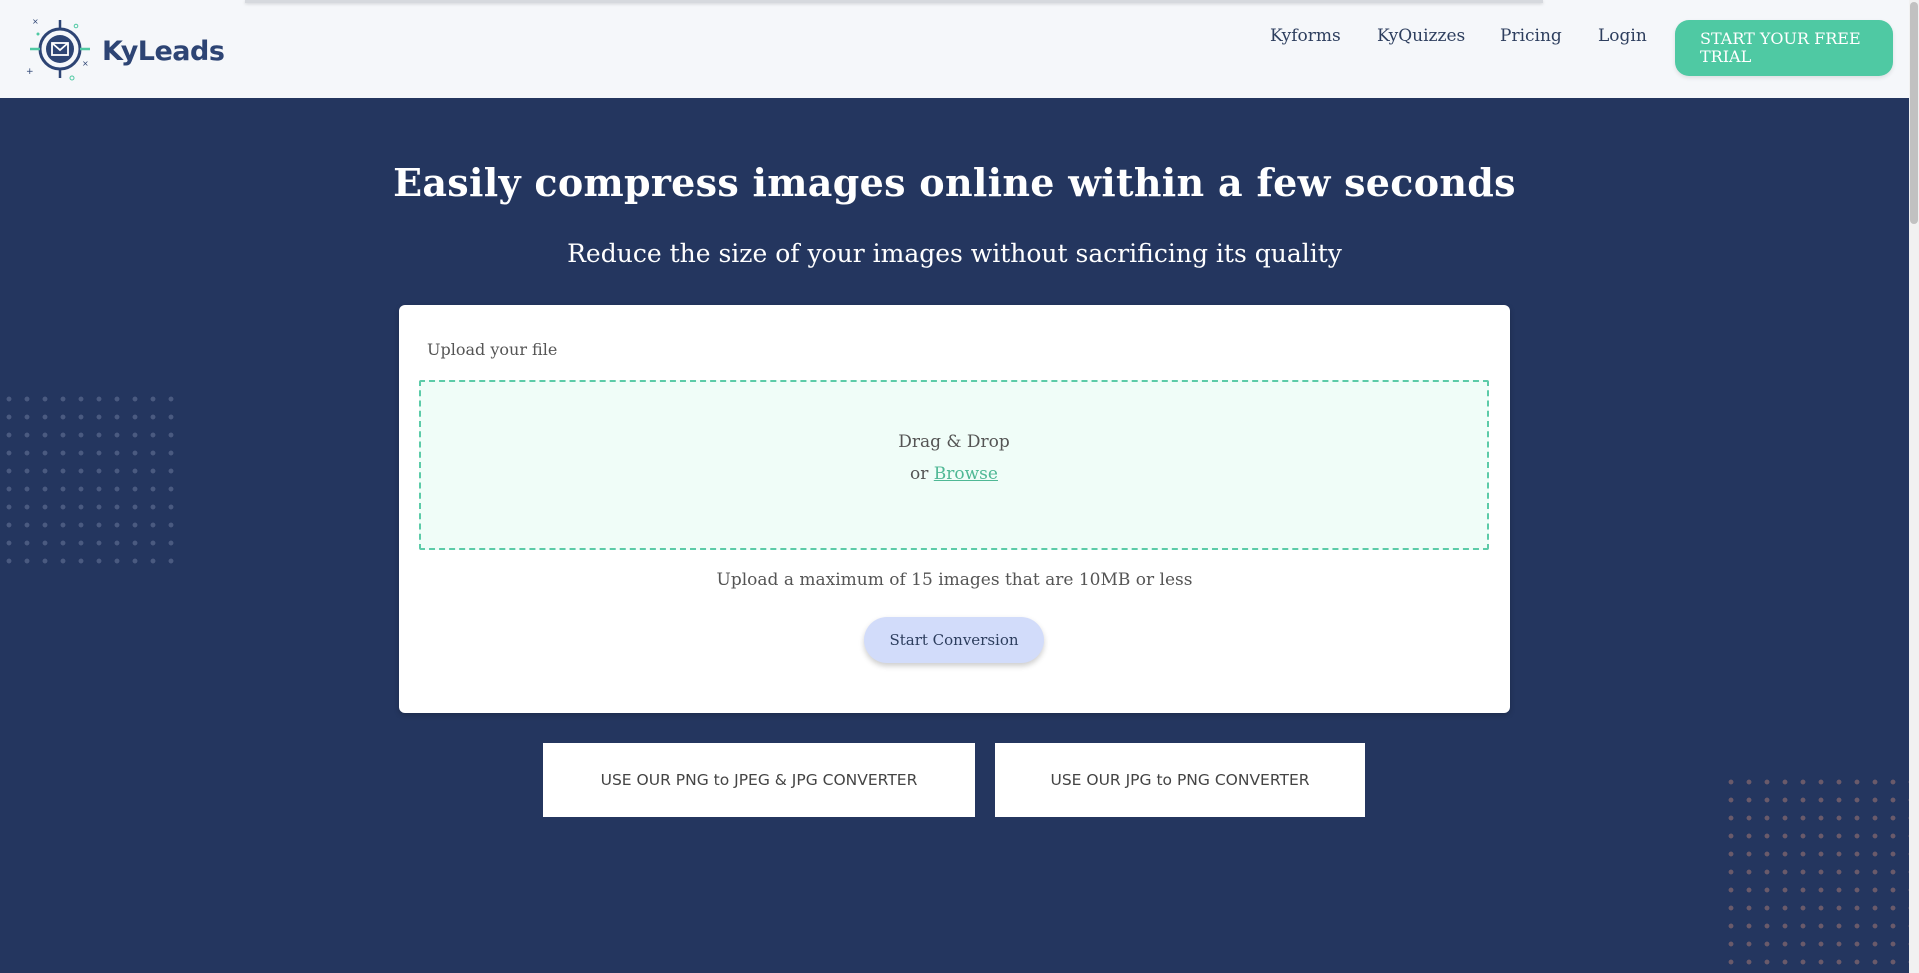 The image size is (1919, 973). What do you see at coordinates (1914, 113) in the screenshot?
I see `scrollbar-thumb` at bounding box center [1914, 113].